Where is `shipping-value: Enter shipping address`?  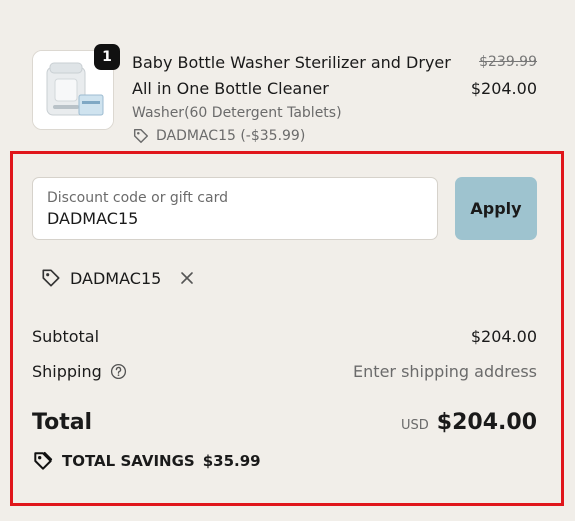 shipping-value: Enter shipping address is located at coordinates (445, 371).